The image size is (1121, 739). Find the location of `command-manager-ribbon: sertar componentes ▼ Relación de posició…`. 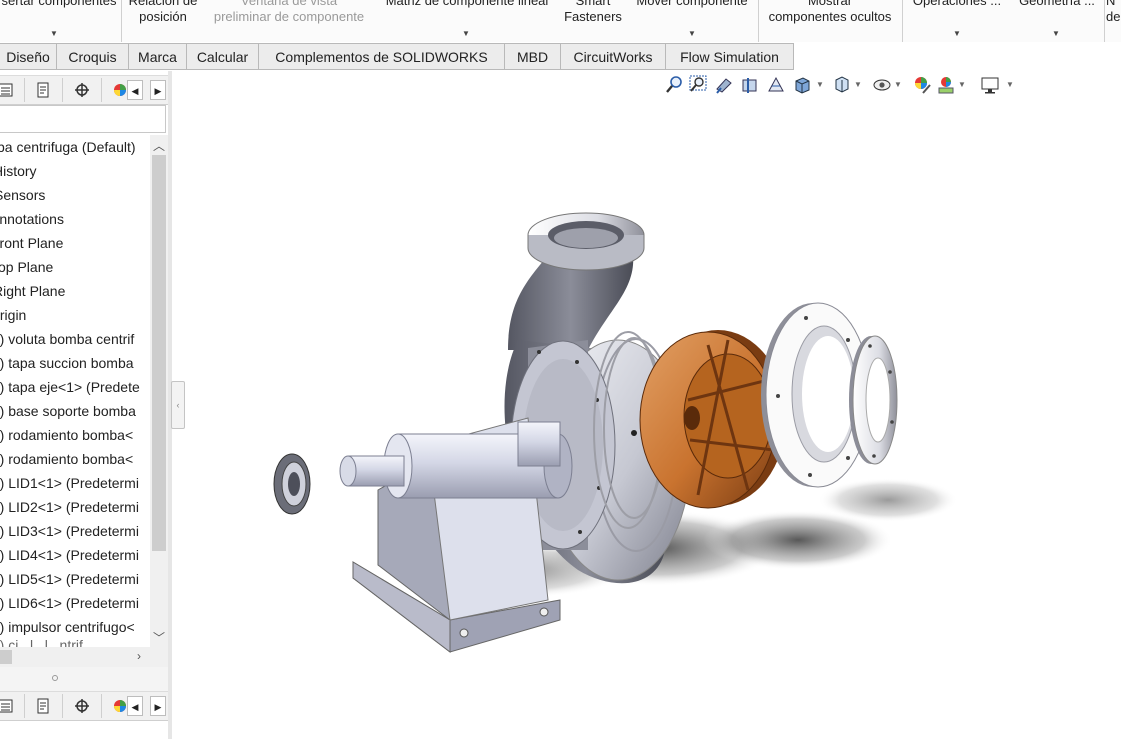

command-manager-ribbon: sertar componentes ▼ Relación de posició… is located at coordinates (560, 21).